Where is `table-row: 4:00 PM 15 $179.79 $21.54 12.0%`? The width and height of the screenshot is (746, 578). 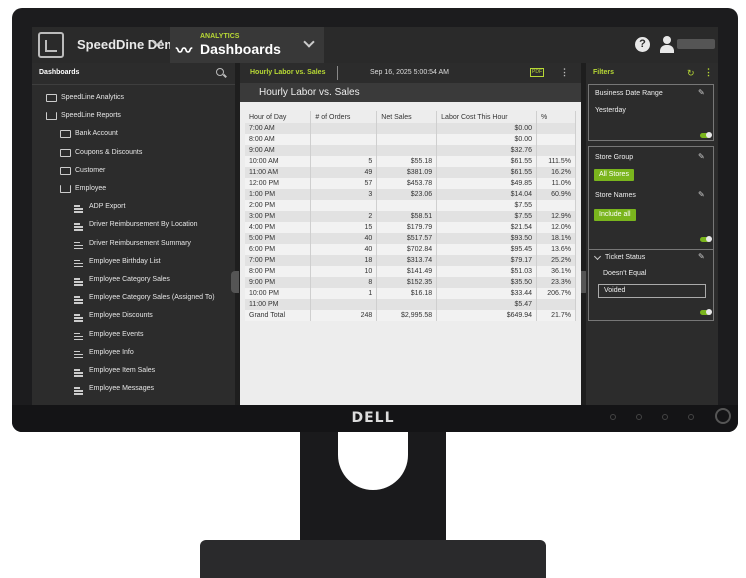
table-row: 4:00 PM 15 $179.79 $21.54 12.0% is located at coordinates (410, 227).